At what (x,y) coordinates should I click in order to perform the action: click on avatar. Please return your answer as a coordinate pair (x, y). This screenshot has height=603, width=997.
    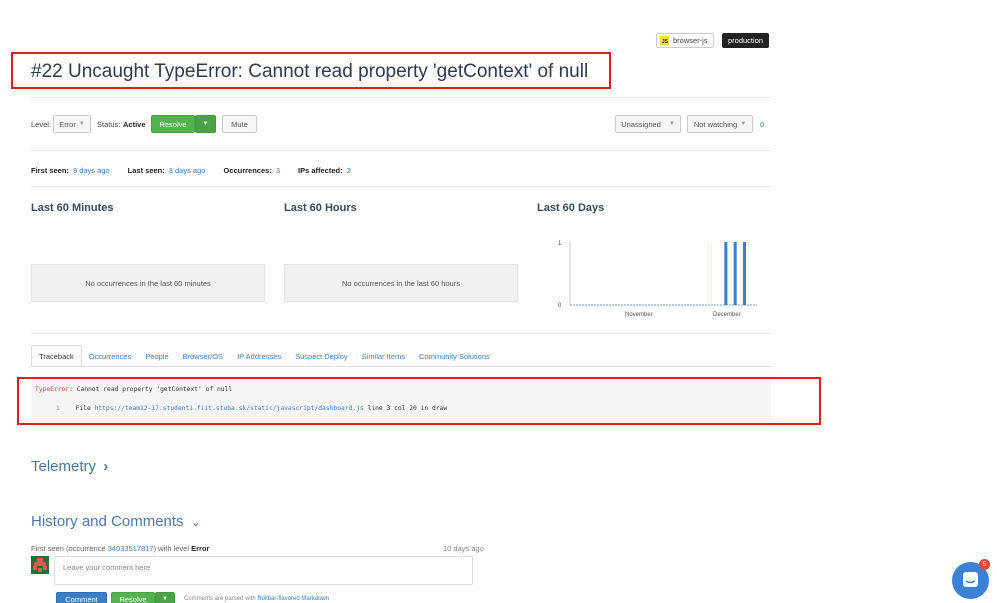
    Looking at the image, I should click on (40, 565).